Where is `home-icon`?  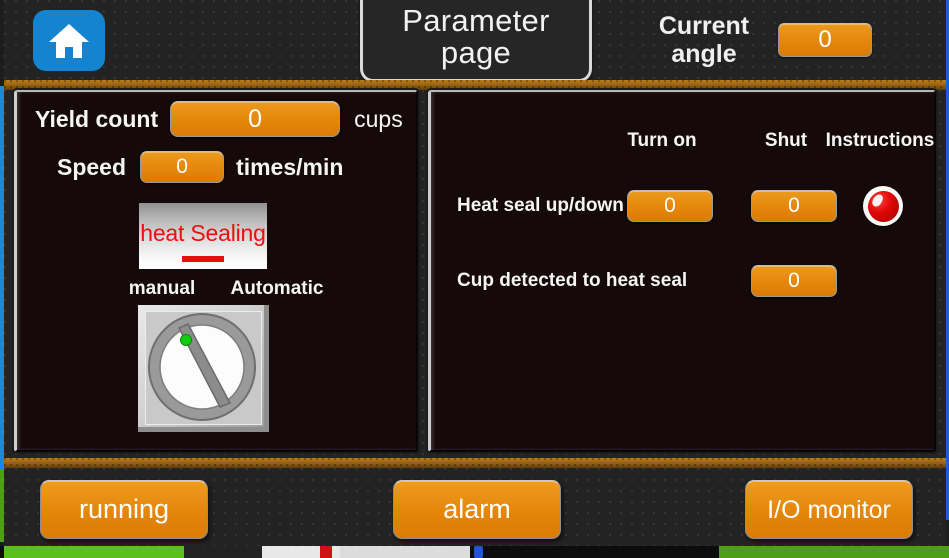
home-icon is located at coordinates (69, 41).